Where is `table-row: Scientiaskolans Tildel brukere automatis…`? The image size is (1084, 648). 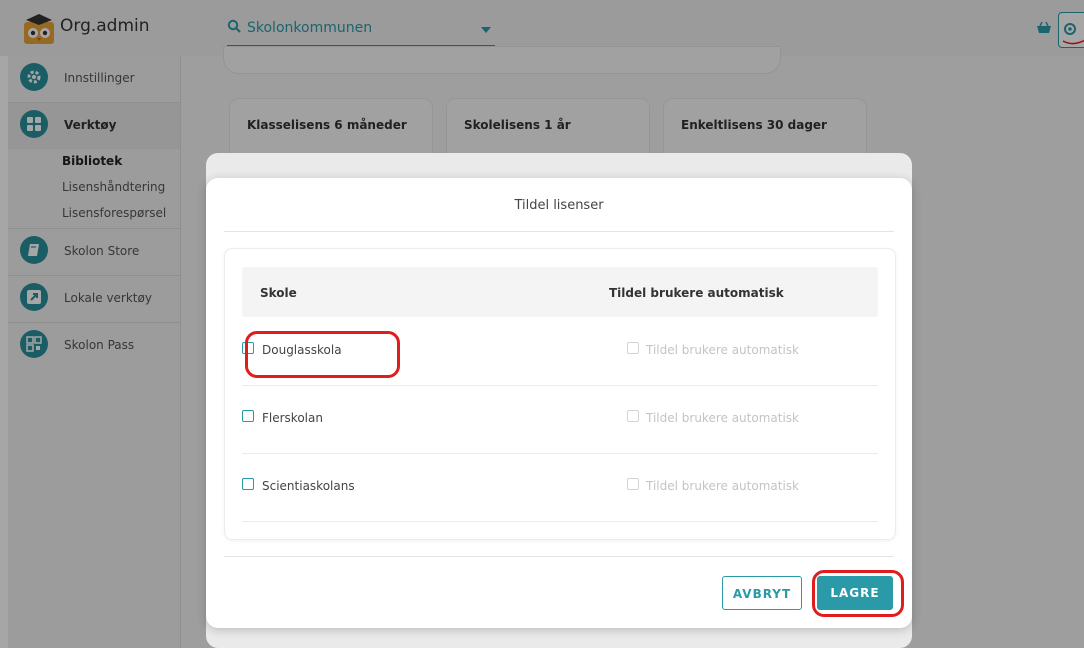
table-row: Scientiaskolans Tildel brukere automatis… is located at coordinates (560, 487).